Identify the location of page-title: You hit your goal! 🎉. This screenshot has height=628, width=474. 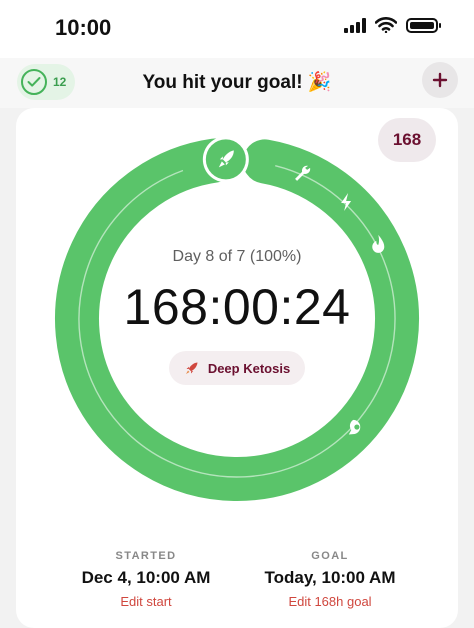
(237, 82).